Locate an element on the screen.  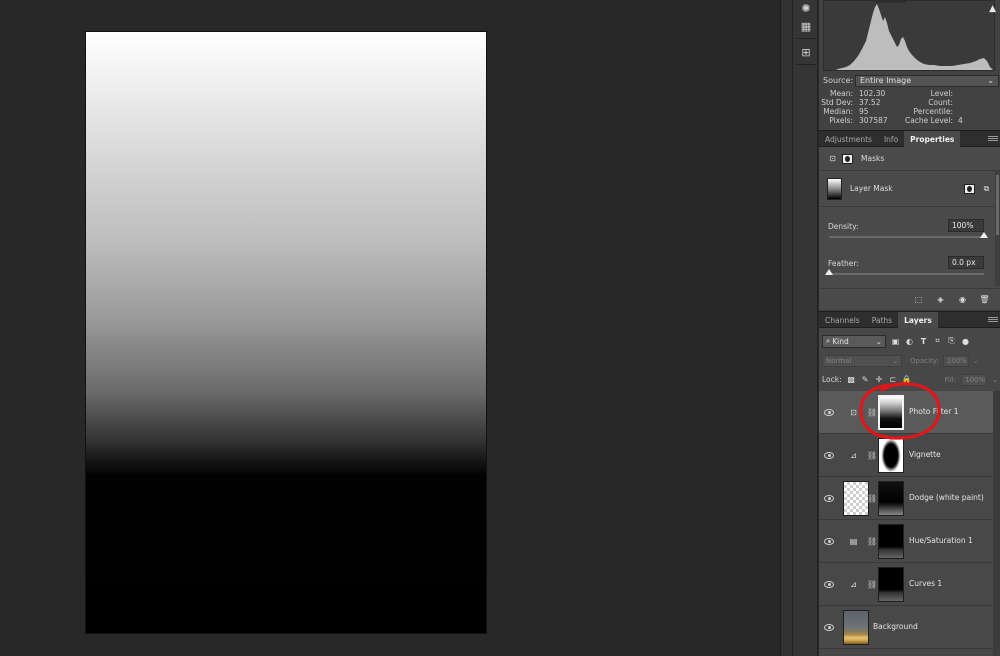
lock-transparent-icon: ▩ is located at coordinates (851, 379).